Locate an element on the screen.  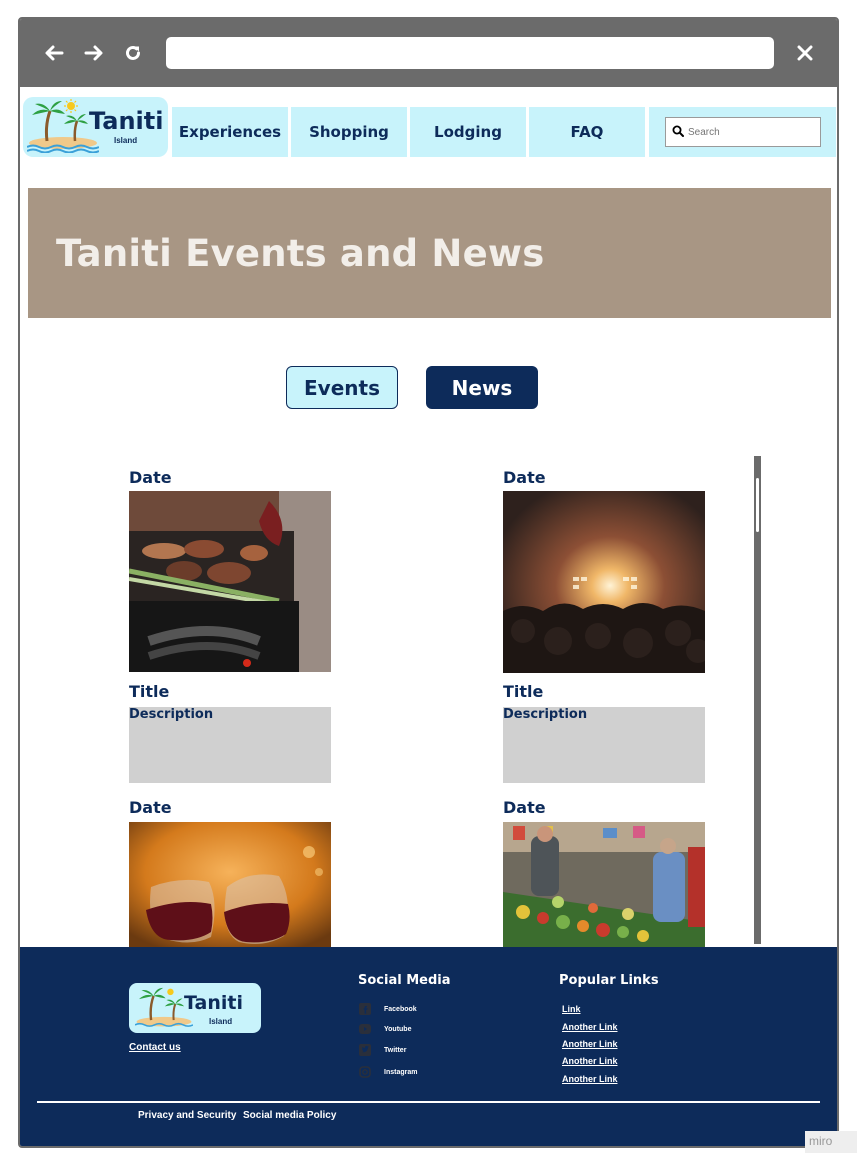
social-policy-link: Social media Policy is located at coordinates (289, 1115).